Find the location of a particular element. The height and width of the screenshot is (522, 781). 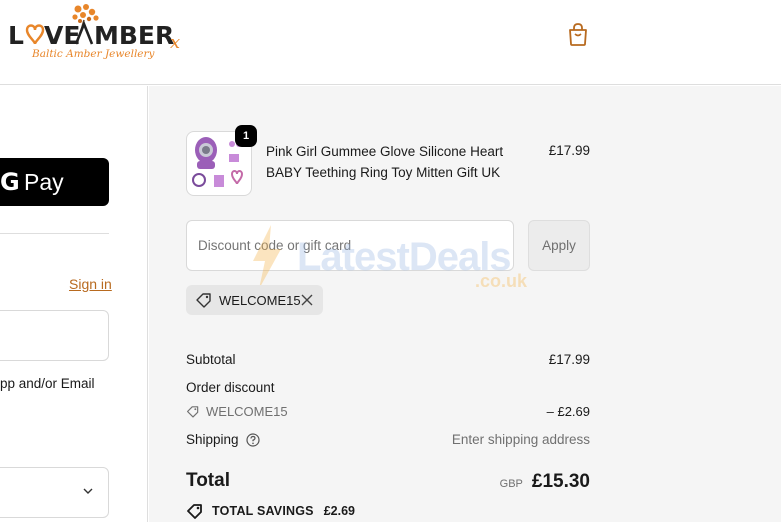

savings-tag-icon is located at coordinates (194, 511).